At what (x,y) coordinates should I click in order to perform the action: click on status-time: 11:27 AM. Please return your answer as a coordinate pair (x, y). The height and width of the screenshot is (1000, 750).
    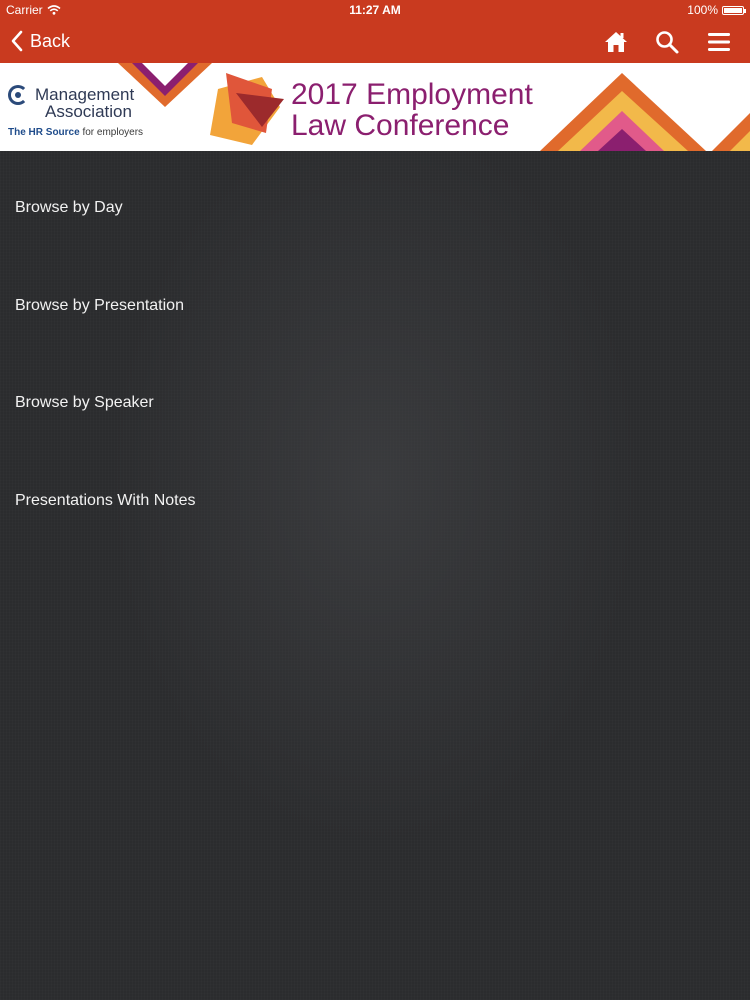
    Looking at the image, I should click on (375, 10).